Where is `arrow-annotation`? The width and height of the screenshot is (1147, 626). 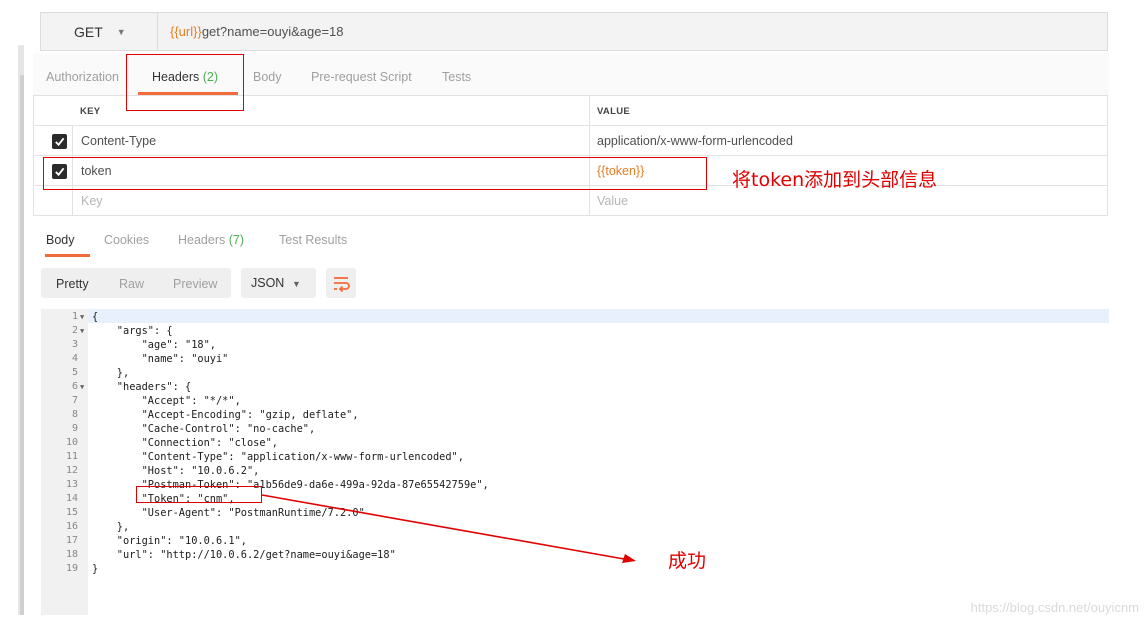 arrow-annotation is located at coordinates (448, 528).